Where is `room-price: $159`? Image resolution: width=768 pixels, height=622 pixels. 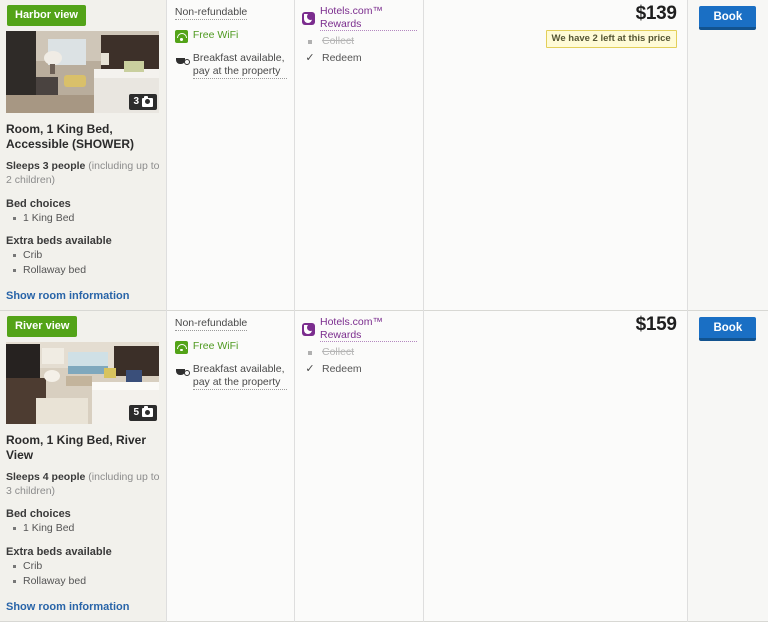
room-price: $159 is located at coordinates (656, 324).